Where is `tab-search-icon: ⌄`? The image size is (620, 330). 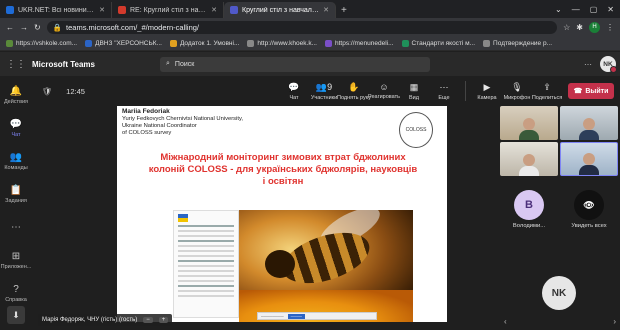
tab-search-icon: ⌄ is located at coordinates (558, 9).